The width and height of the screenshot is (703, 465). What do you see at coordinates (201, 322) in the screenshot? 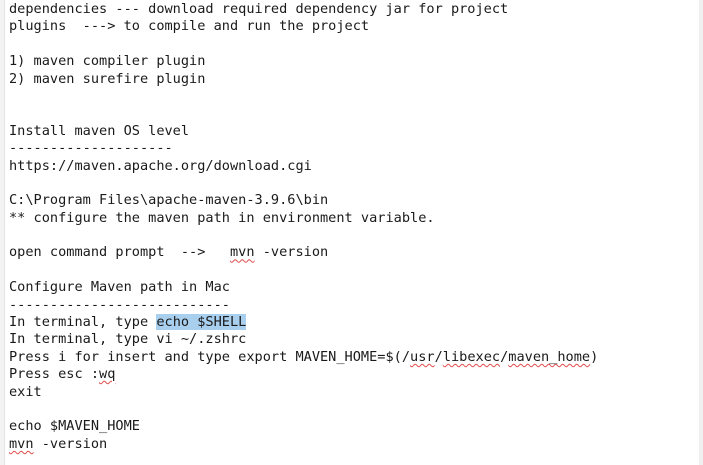
I see `text-selection: echo $SHELL` at bounding box center [201, 322].